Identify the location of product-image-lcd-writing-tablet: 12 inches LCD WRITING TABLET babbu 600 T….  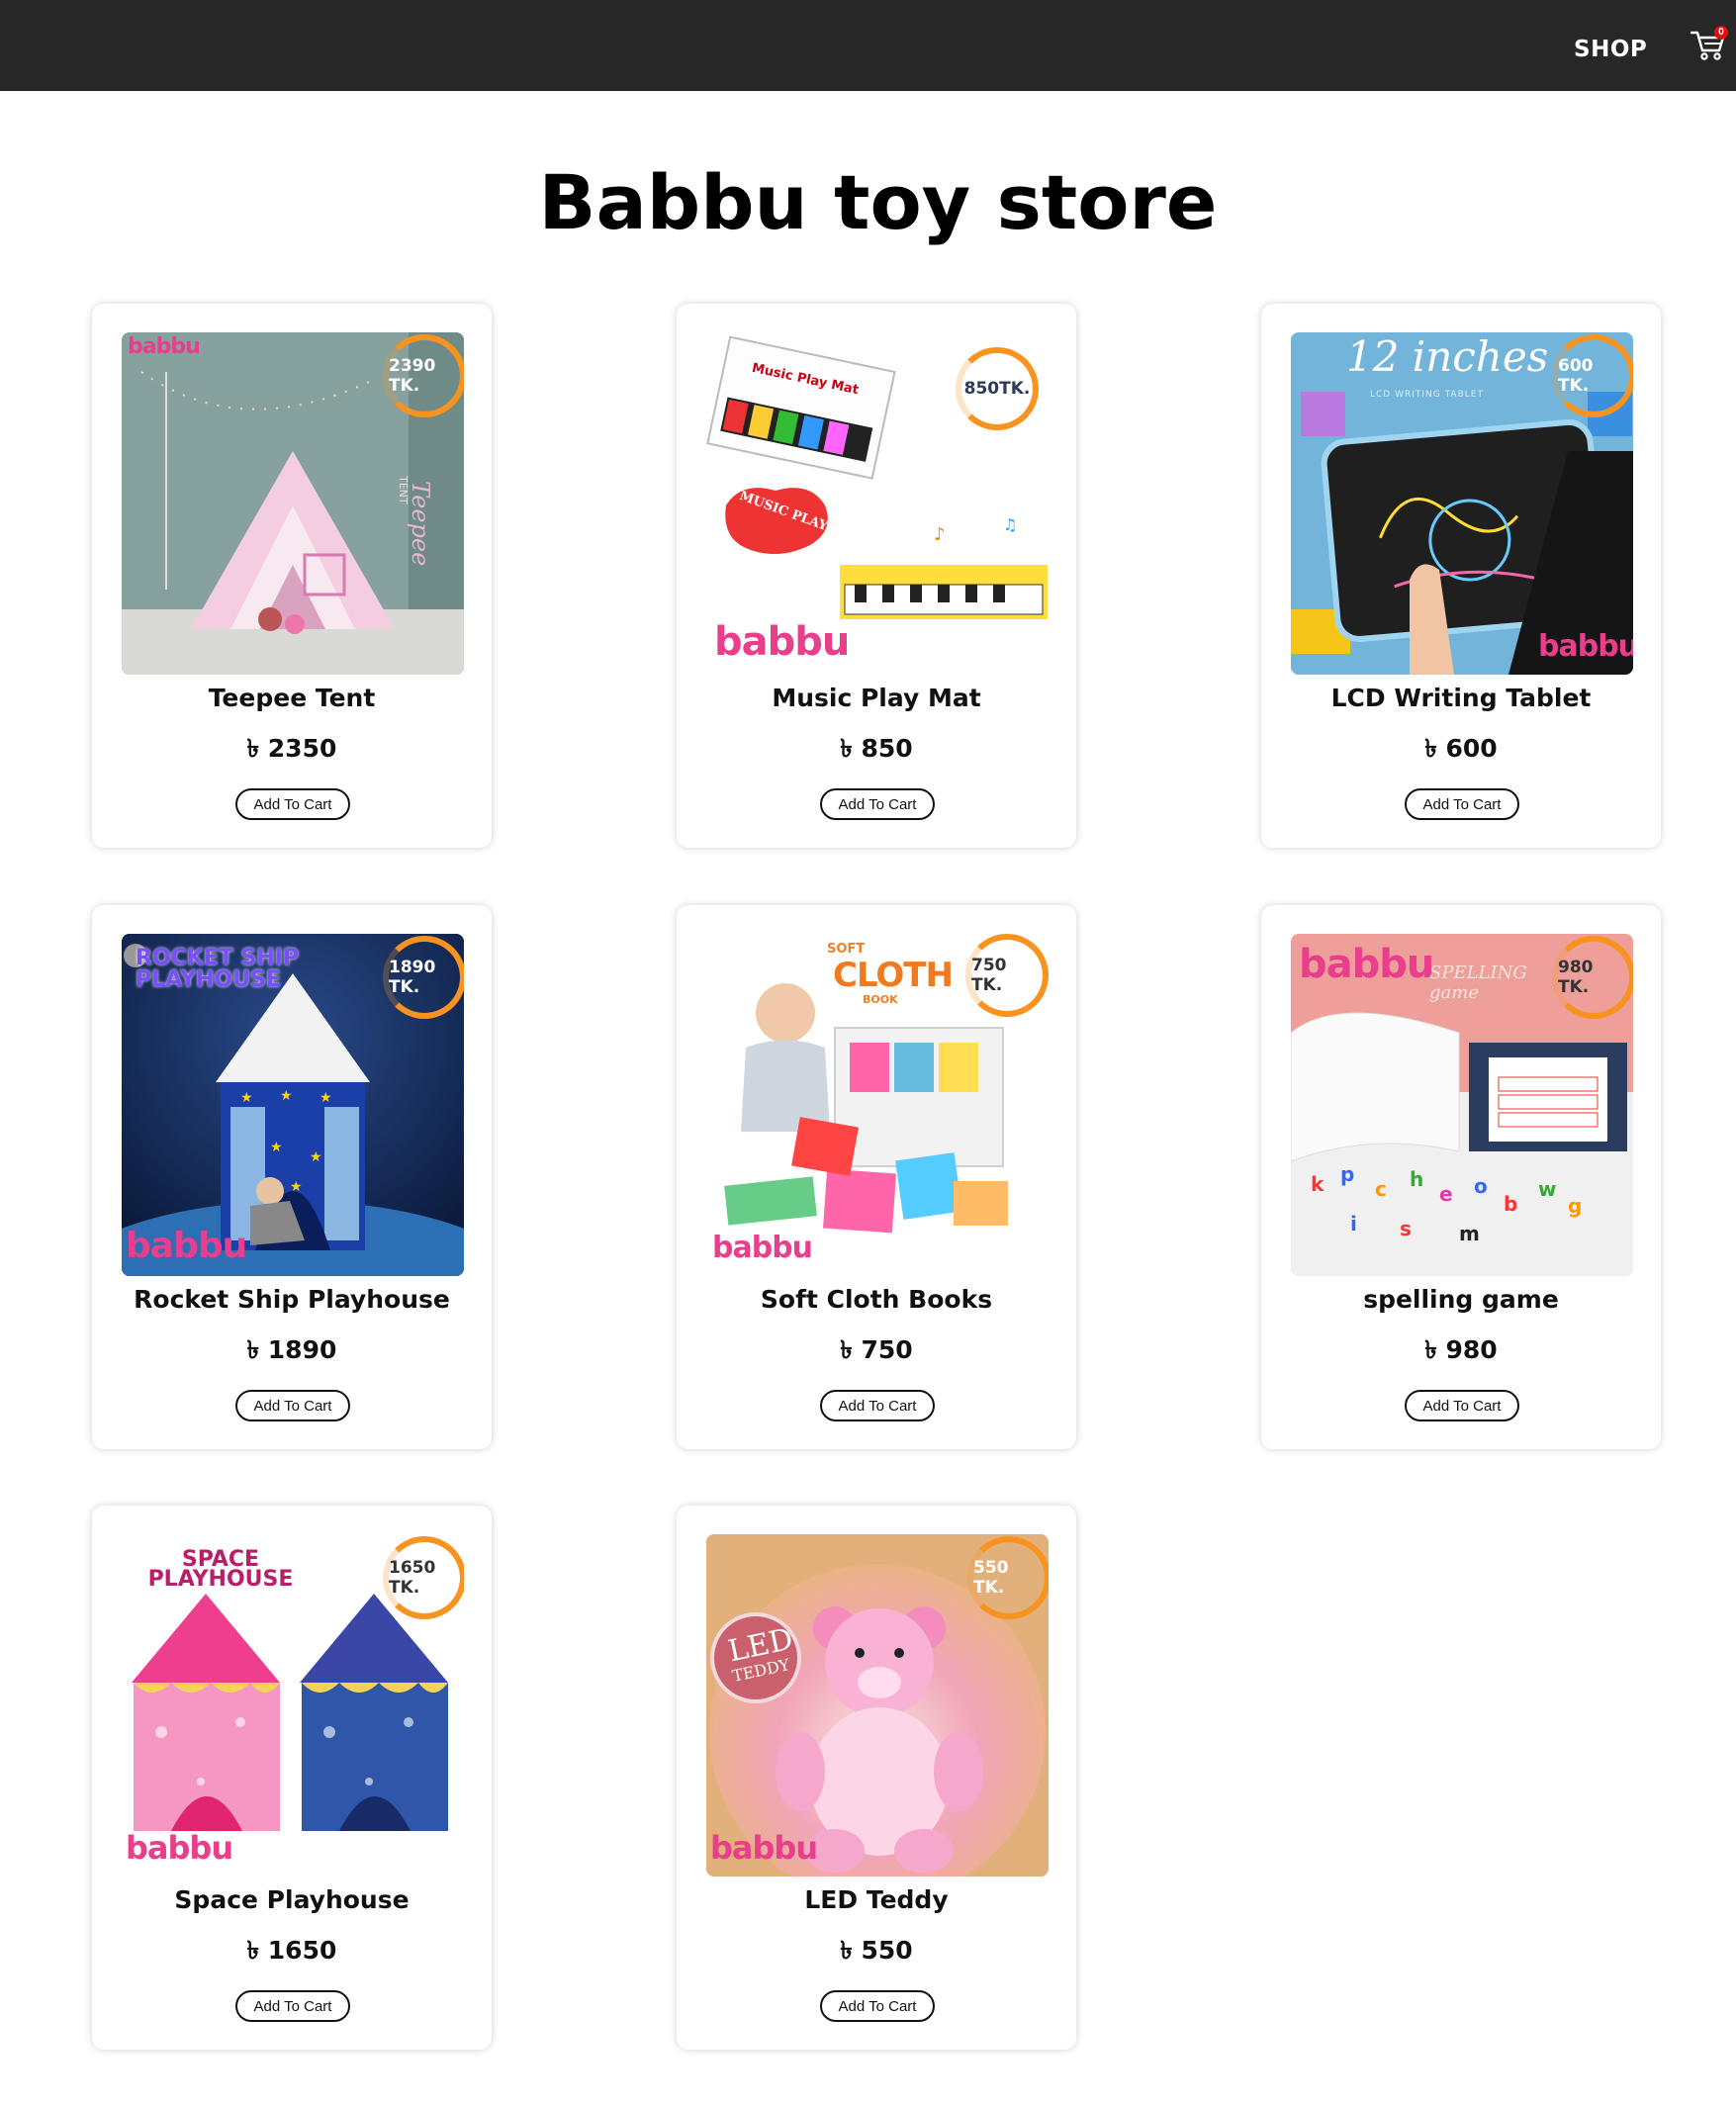
(1462, 503).